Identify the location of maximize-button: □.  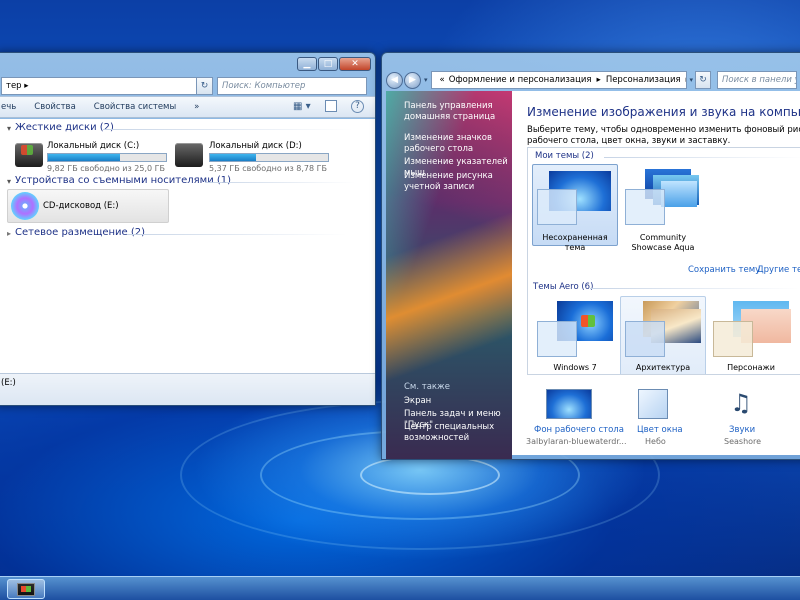
(328, 64).